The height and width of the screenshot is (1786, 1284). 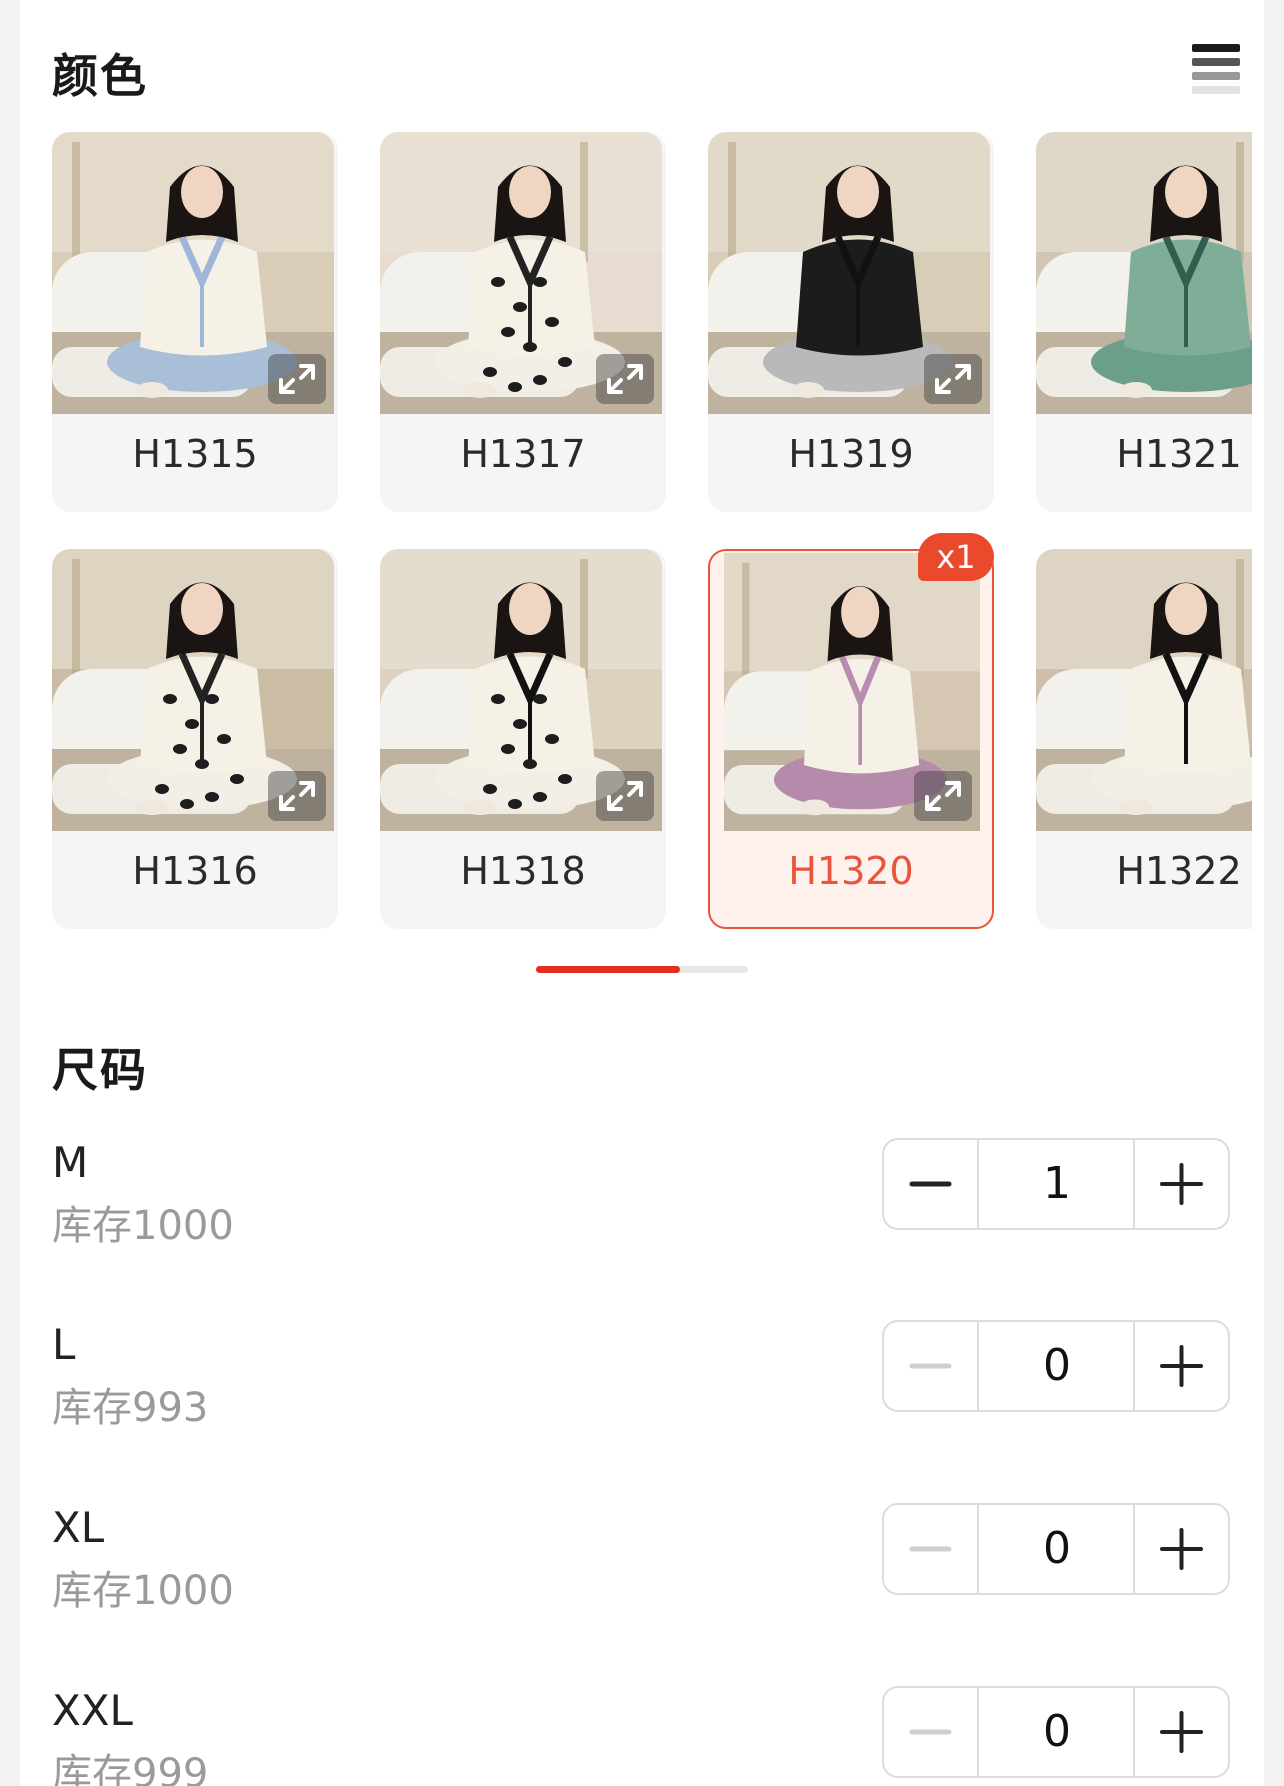 I want to click on size-row: XXL 库存999 0, so click(x=642, y=1736).